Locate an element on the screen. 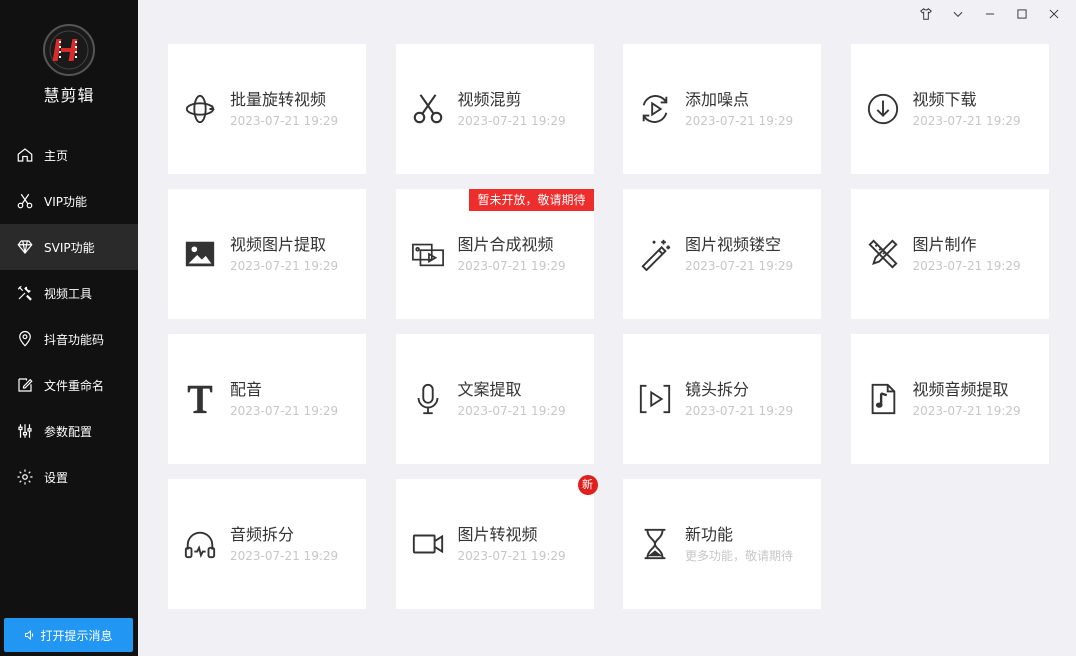  play-refresh-icon is located at coordinates (655, 109).